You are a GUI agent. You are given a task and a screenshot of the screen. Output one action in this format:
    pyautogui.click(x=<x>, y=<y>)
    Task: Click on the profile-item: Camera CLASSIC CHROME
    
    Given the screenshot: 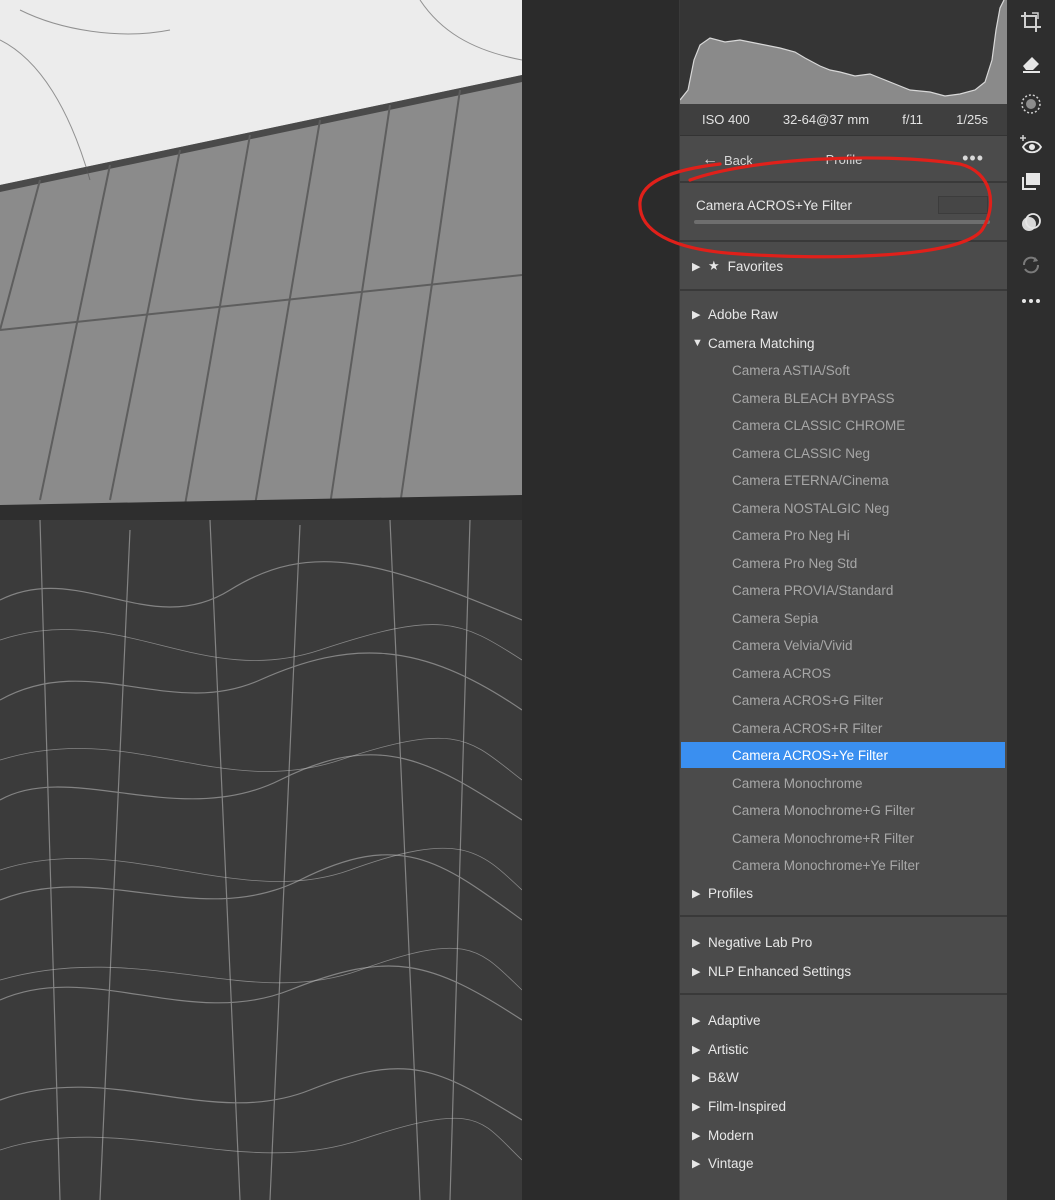 What is the action you would take?
    pyautogui.click(x=843, y=425)
    